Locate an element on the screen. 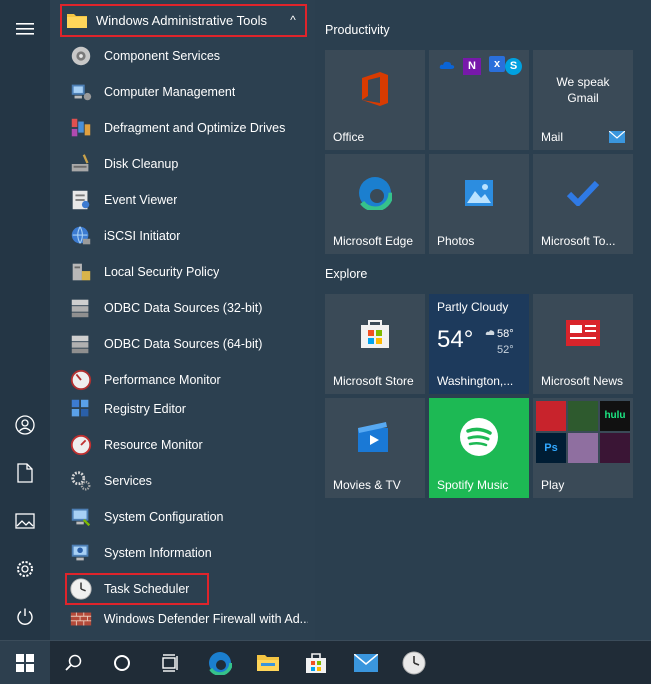  movies-tv-label: Movies & TV is located at coordinates (367, 485).